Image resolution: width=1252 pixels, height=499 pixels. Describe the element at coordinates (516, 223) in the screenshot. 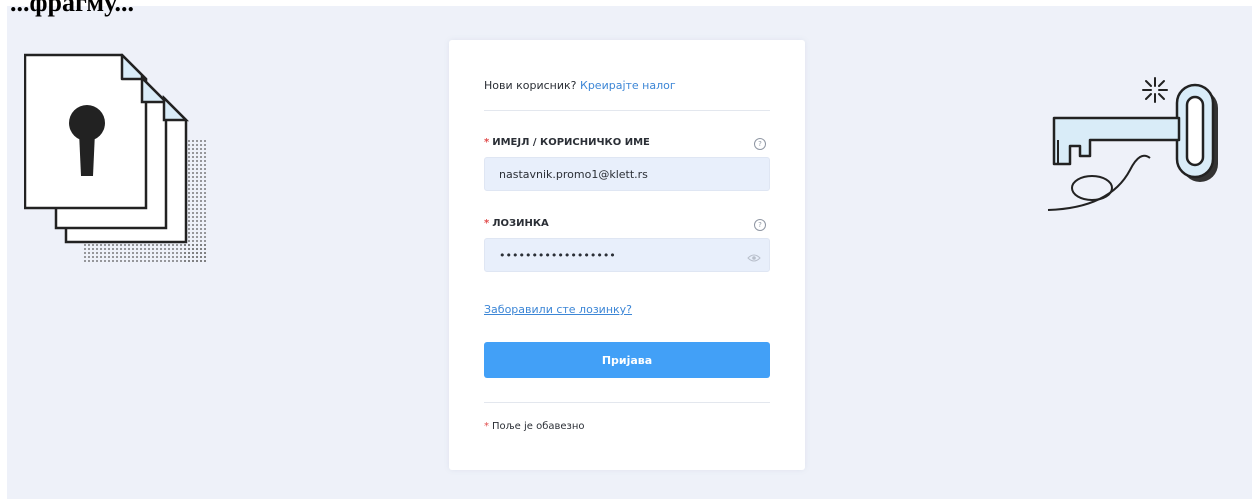

I see `password-label: * ЛОЗИНКА` at that location.